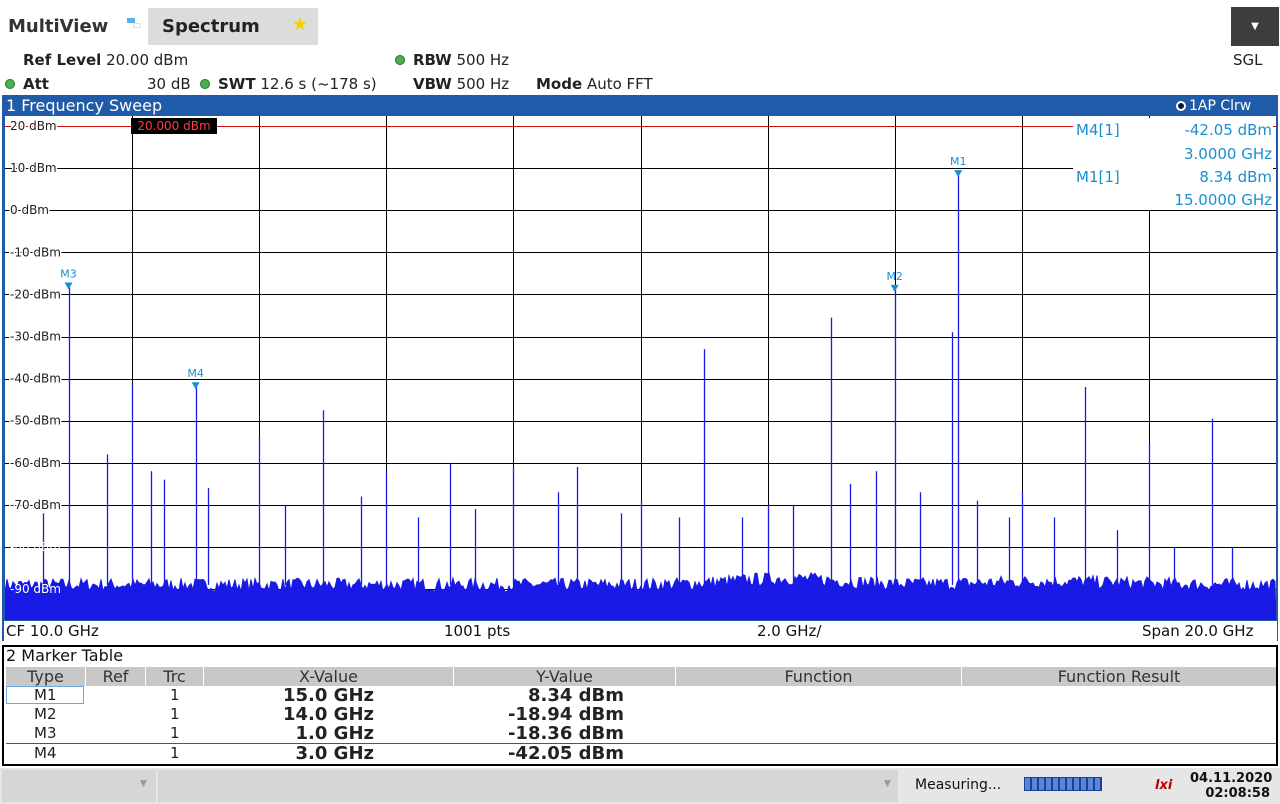 Image resolution: width=1280 pixels, height=804 pixels. Describe the element at coordinates (33, 126) in the screenshot. I see `y-tick-label: 20 dBm` at that location.